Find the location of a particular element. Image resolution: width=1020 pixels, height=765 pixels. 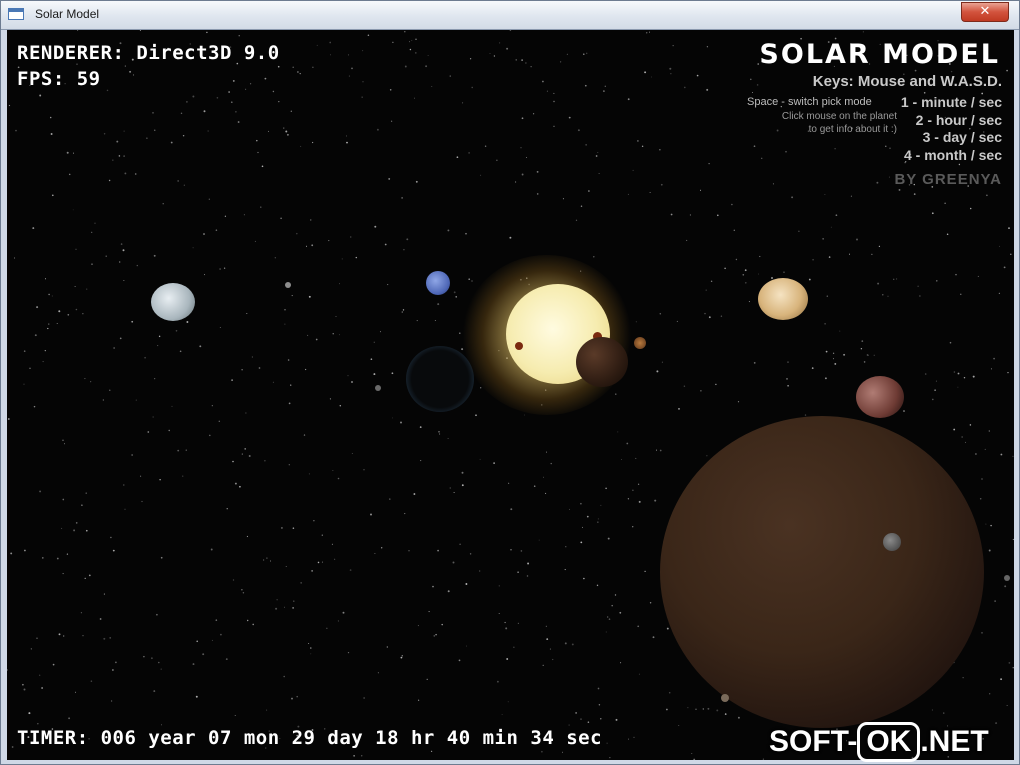

planet-small-grey is located at coordinates (378, 388).